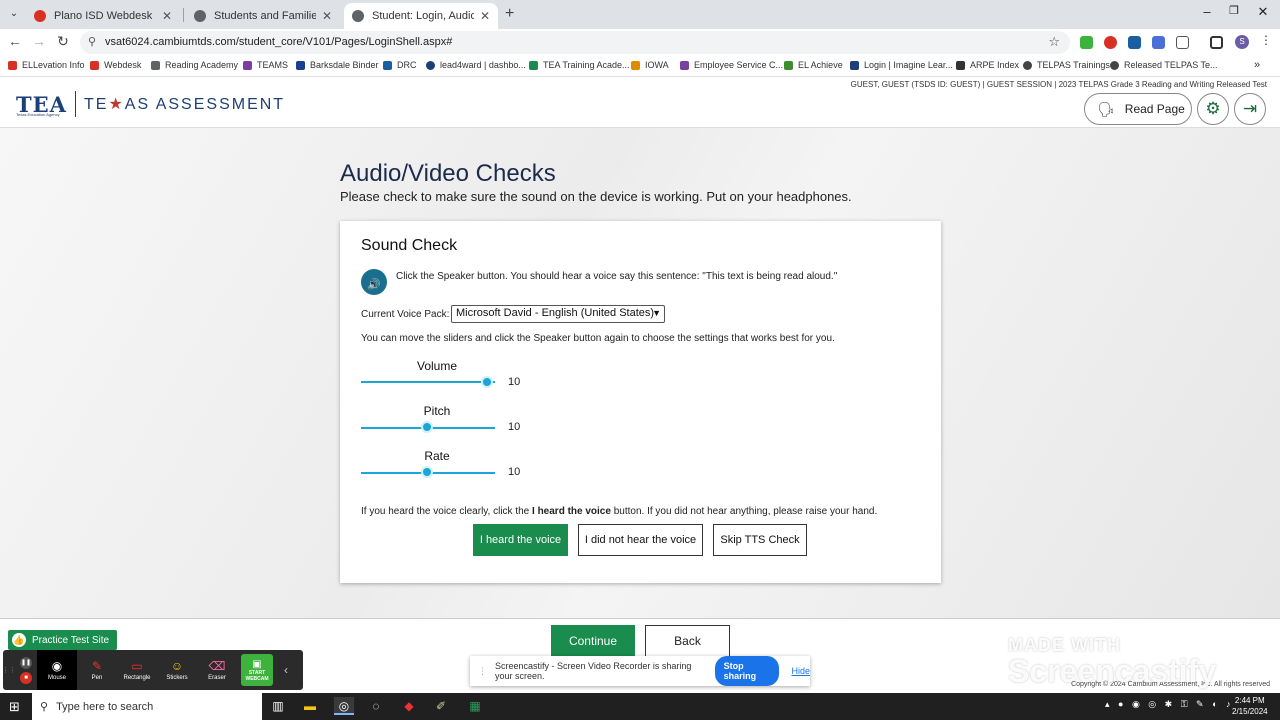 The image size is (1280, 720). What do you see at coordinates (194, 65) in the screenshot?
I see `bookmark-item: Reading Academy` at bounding box center [194, 65].